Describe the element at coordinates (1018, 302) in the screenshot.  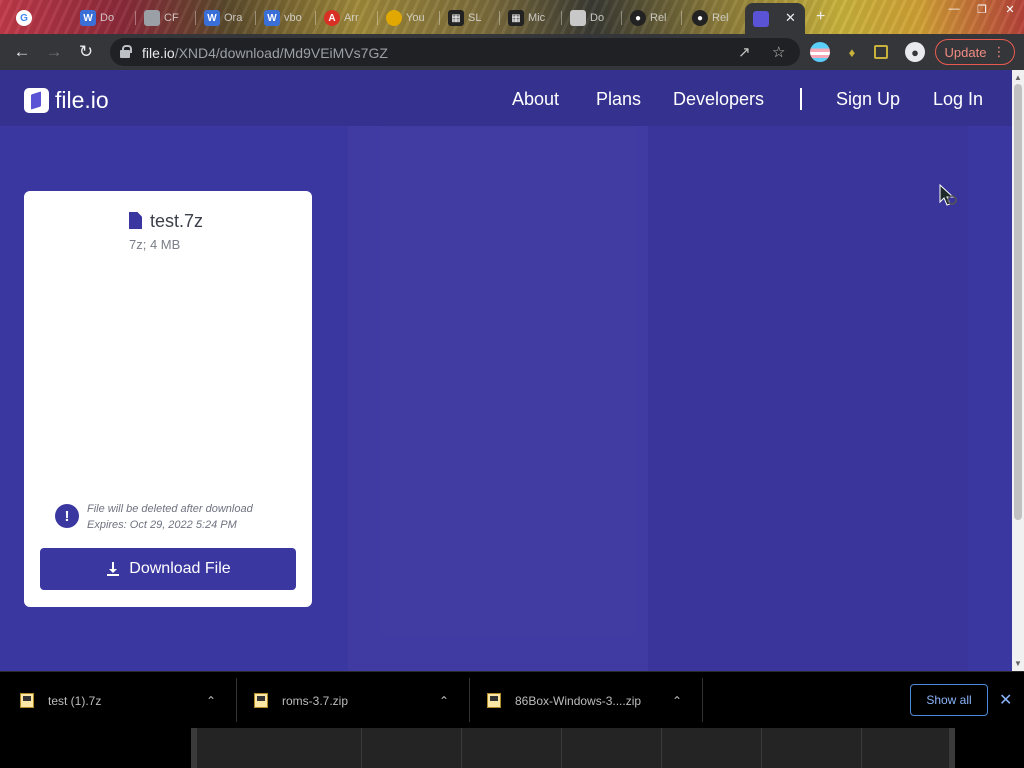
I see `scroll-thumb` at that location.